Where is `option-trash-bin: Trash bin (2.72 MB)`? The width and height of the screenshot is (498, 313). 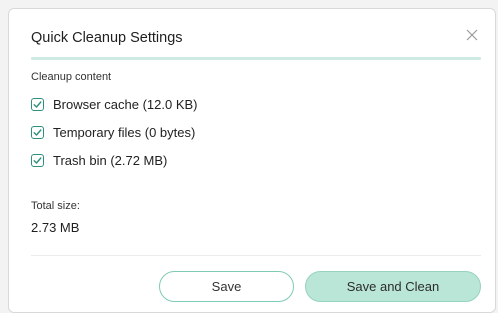 option-trash-bin: Trash bin (2.72 MB) is located at coordinates (99, 160).